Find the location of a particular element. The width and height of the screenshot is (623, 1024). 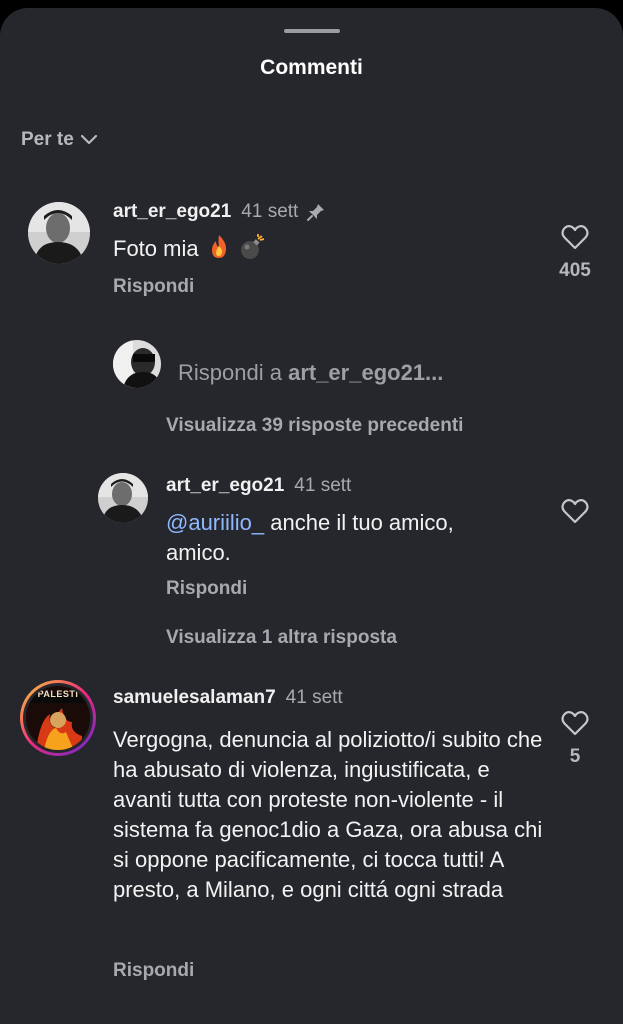

avatar-badge-text: PALESTI is located at coordinates (58, 694).